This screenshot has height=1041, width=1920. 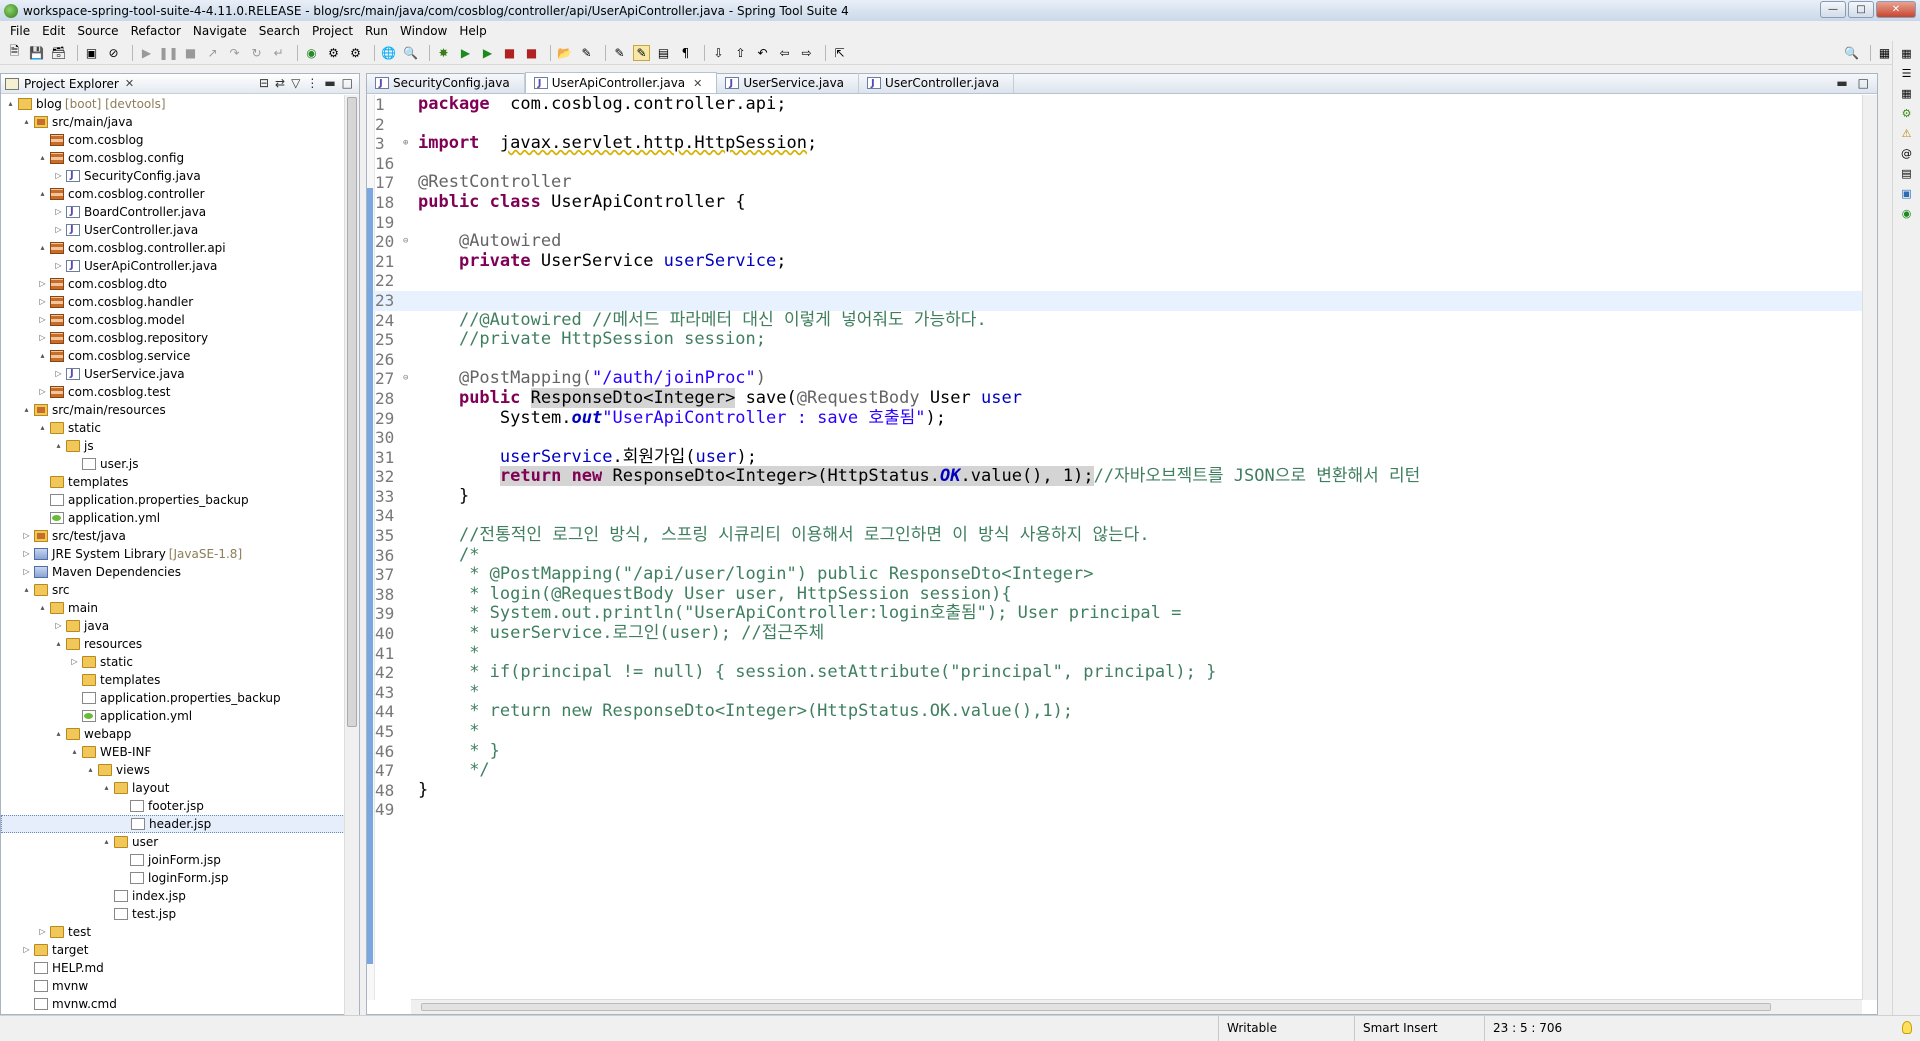 I want to click on editor-vertical-scrollbar, so click(x=1869, y=547).